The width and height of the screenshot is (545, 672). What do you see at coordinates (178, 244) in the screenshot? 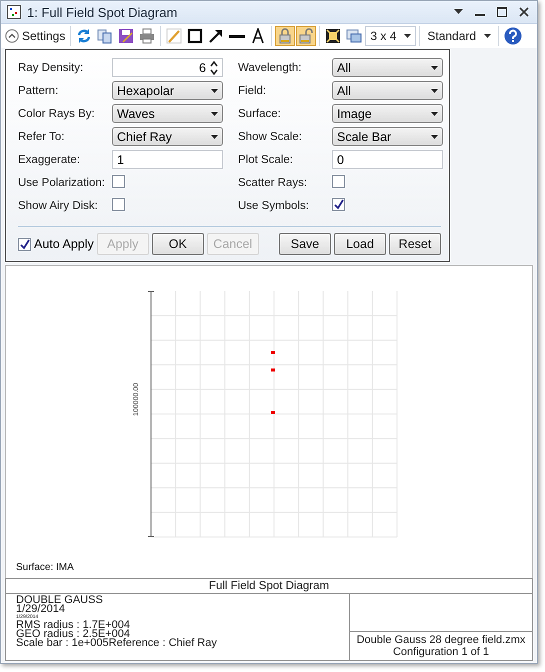
I see `dialog-button: OK` at bounding box center [178, 244].